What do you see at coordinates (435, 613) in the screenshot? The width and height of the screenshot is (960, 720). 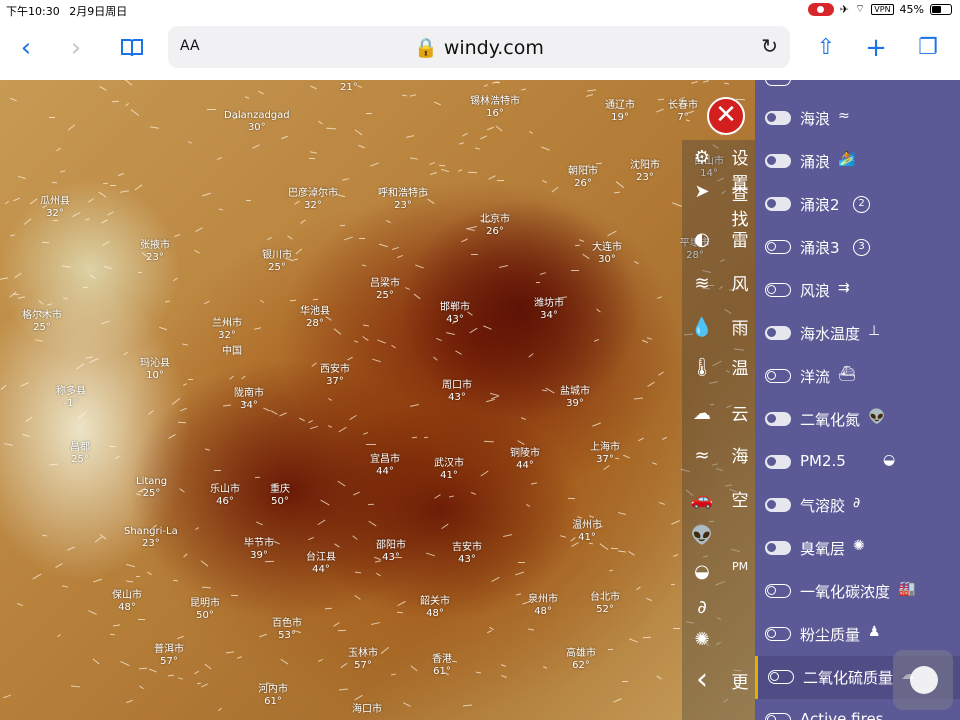 I see `city-temperature: 48°` at bounding box center [435, 613].